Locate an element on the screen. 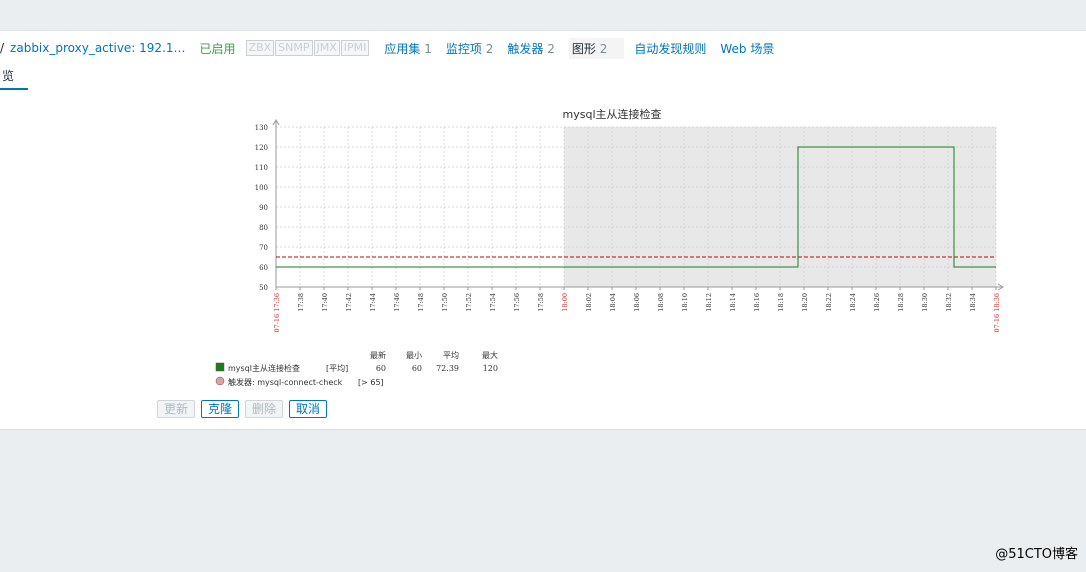  legend-swatch is located at coordinates (220, 367).